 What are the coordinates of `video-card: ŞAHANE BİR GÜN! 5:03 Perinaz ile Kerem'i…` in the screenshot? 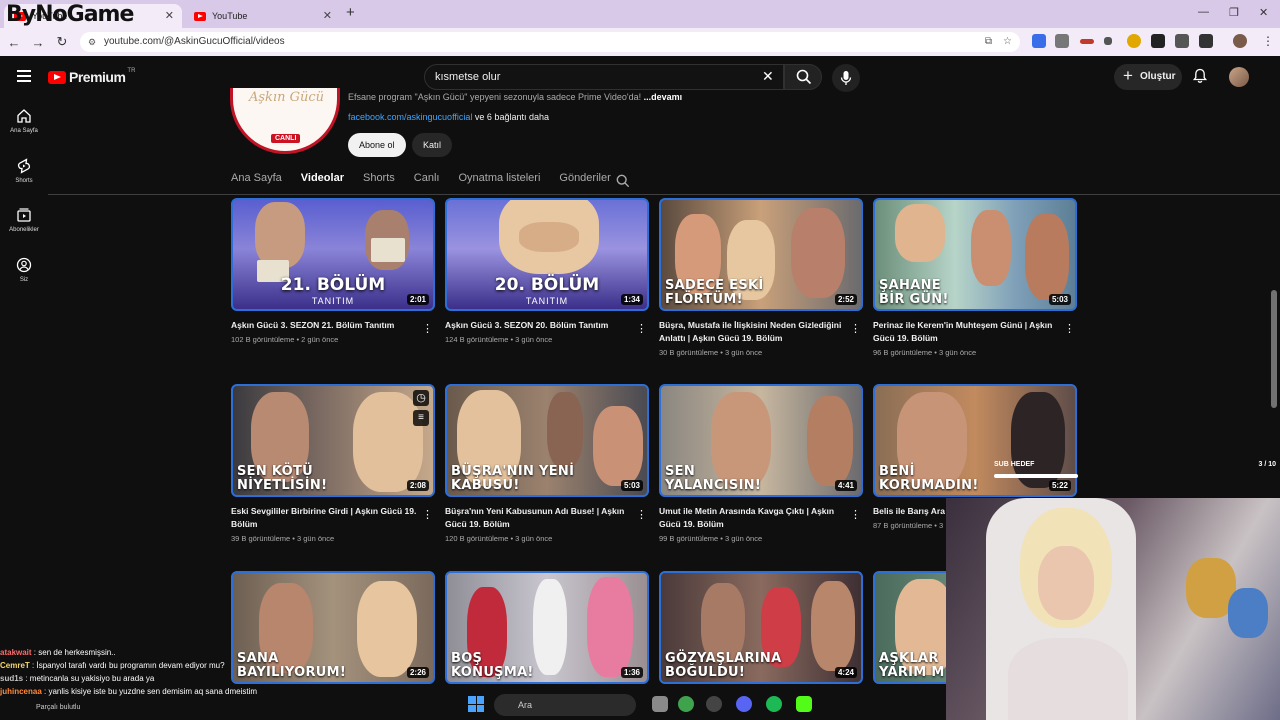 It's located at (975, 277).